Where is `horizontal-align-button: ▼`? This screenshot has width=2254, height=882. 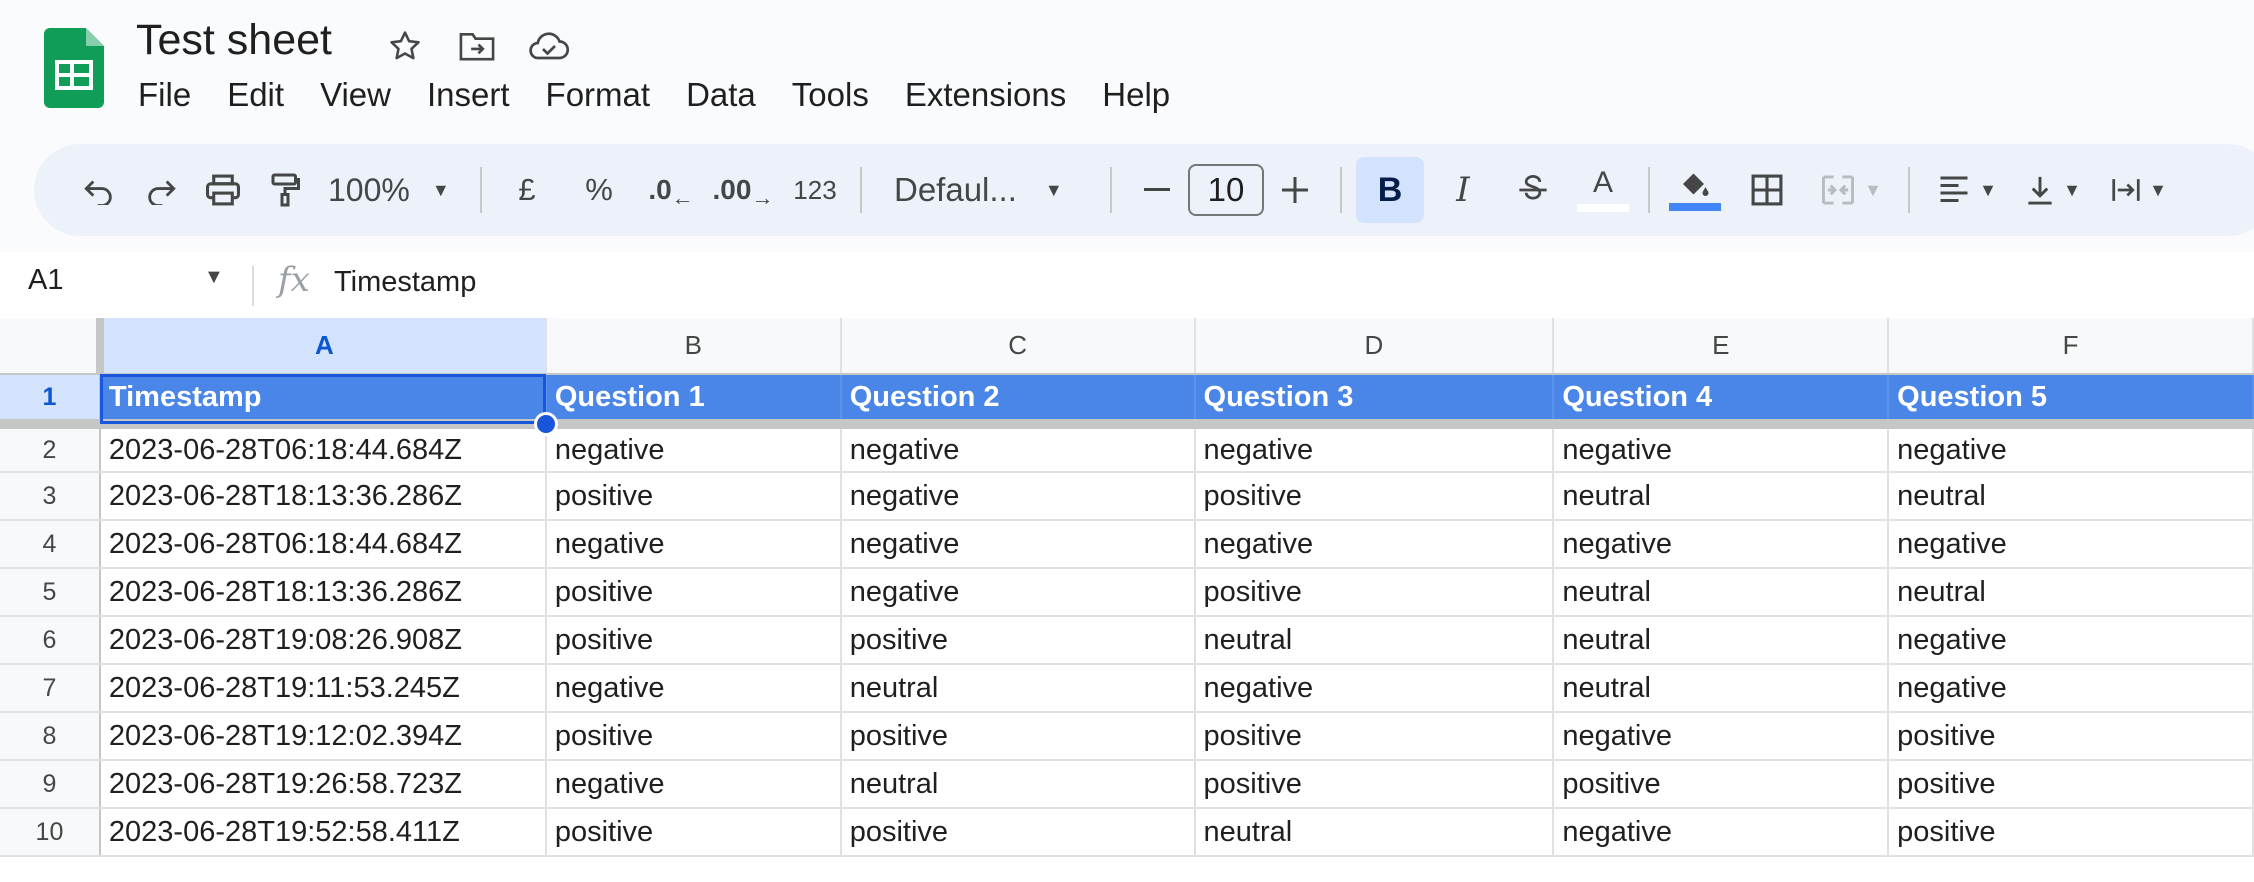
horizontal-align-button: ▼ is located at coordinates (1967, 190).